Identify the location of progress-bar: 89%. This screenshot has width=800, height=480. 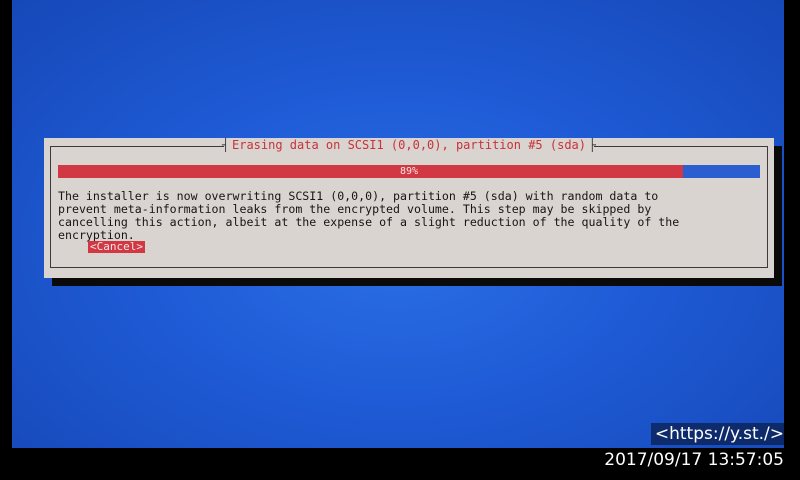
(409, 171).